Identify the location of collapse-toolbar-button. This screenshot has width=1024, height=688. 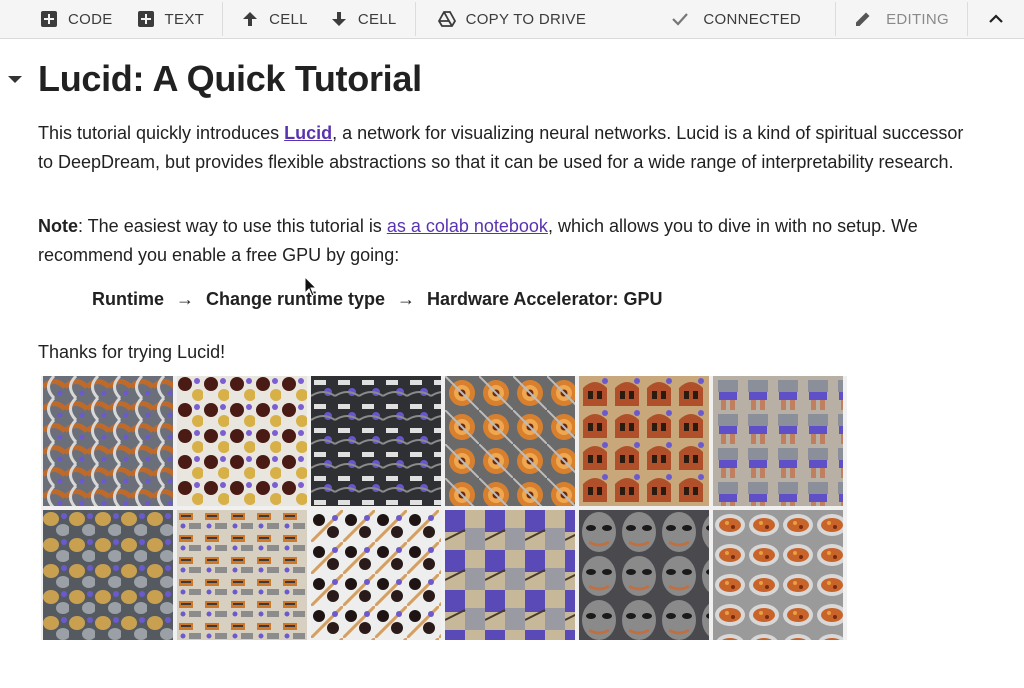
(996, 19).